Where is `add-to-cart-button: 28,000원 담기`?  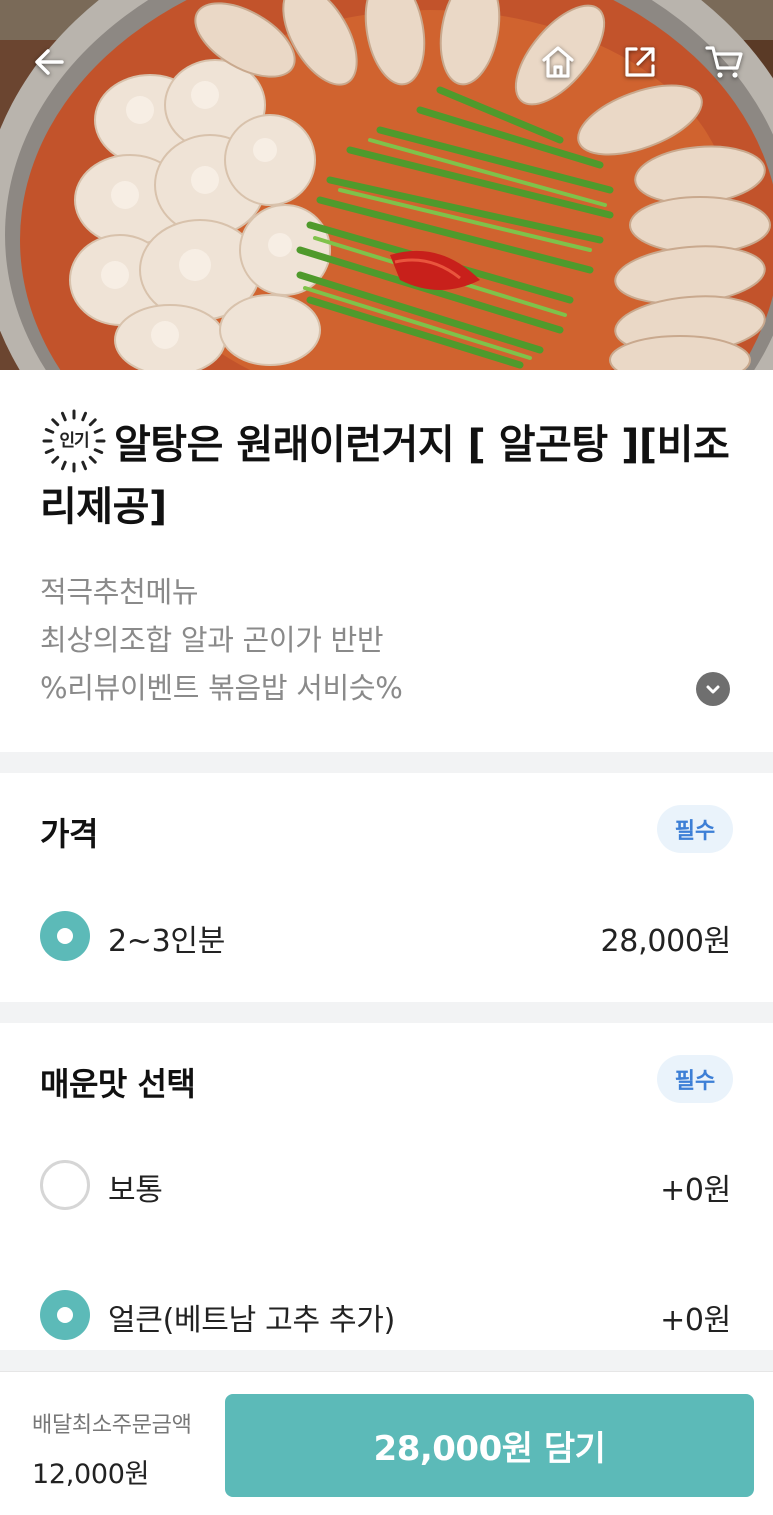
add-to-cart-button: 28,000원 담기 is located at coordinates (489, 1445).